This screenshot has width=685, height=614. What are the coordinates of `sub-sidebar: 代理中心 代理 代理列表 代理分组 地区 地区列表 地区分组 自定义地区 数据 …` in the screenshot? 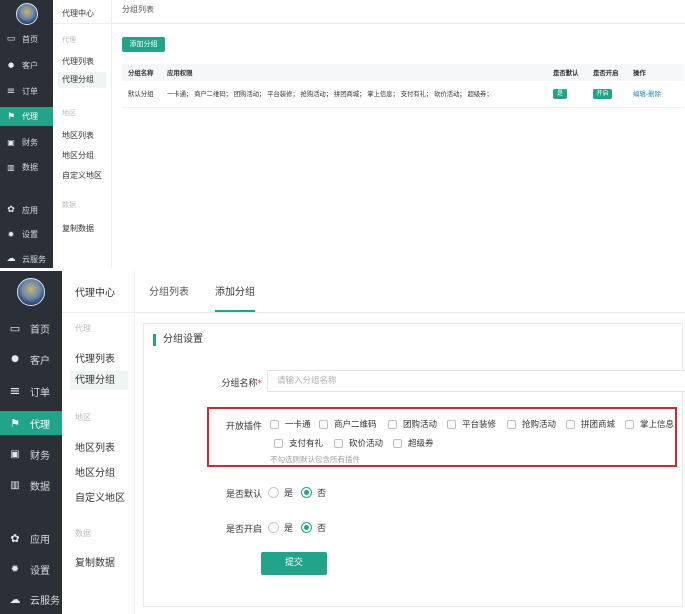 It's located at (82, 134).